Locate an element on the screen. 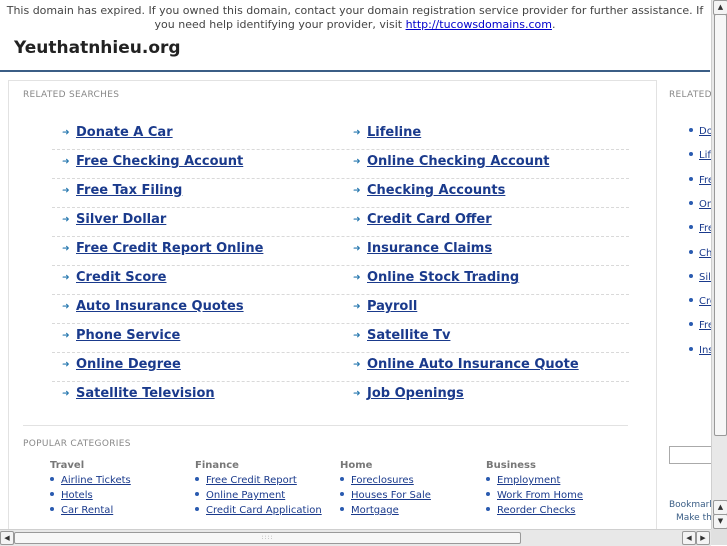 The width and height of the screenshot is (727, 546). scroll-right-icon: ▶ is located at coordinates (703, 538).